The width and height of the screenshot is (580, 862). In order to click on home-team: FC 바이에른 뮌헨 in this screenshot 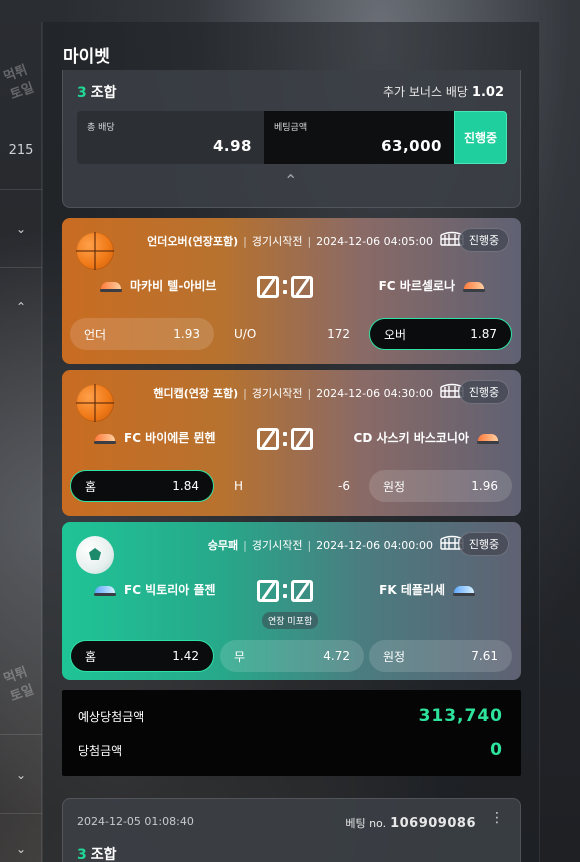, I will do `click(155, 437)`.